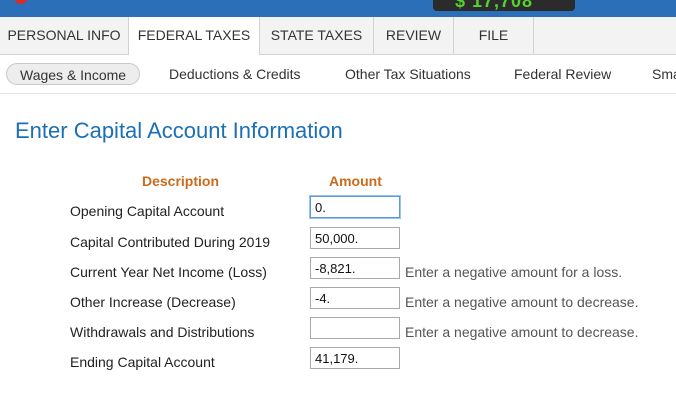  Describe the element at coordinates (194, 36) in the screenshot. I see `tab-federal-taxes: FEDERAL TAXES` at that location.